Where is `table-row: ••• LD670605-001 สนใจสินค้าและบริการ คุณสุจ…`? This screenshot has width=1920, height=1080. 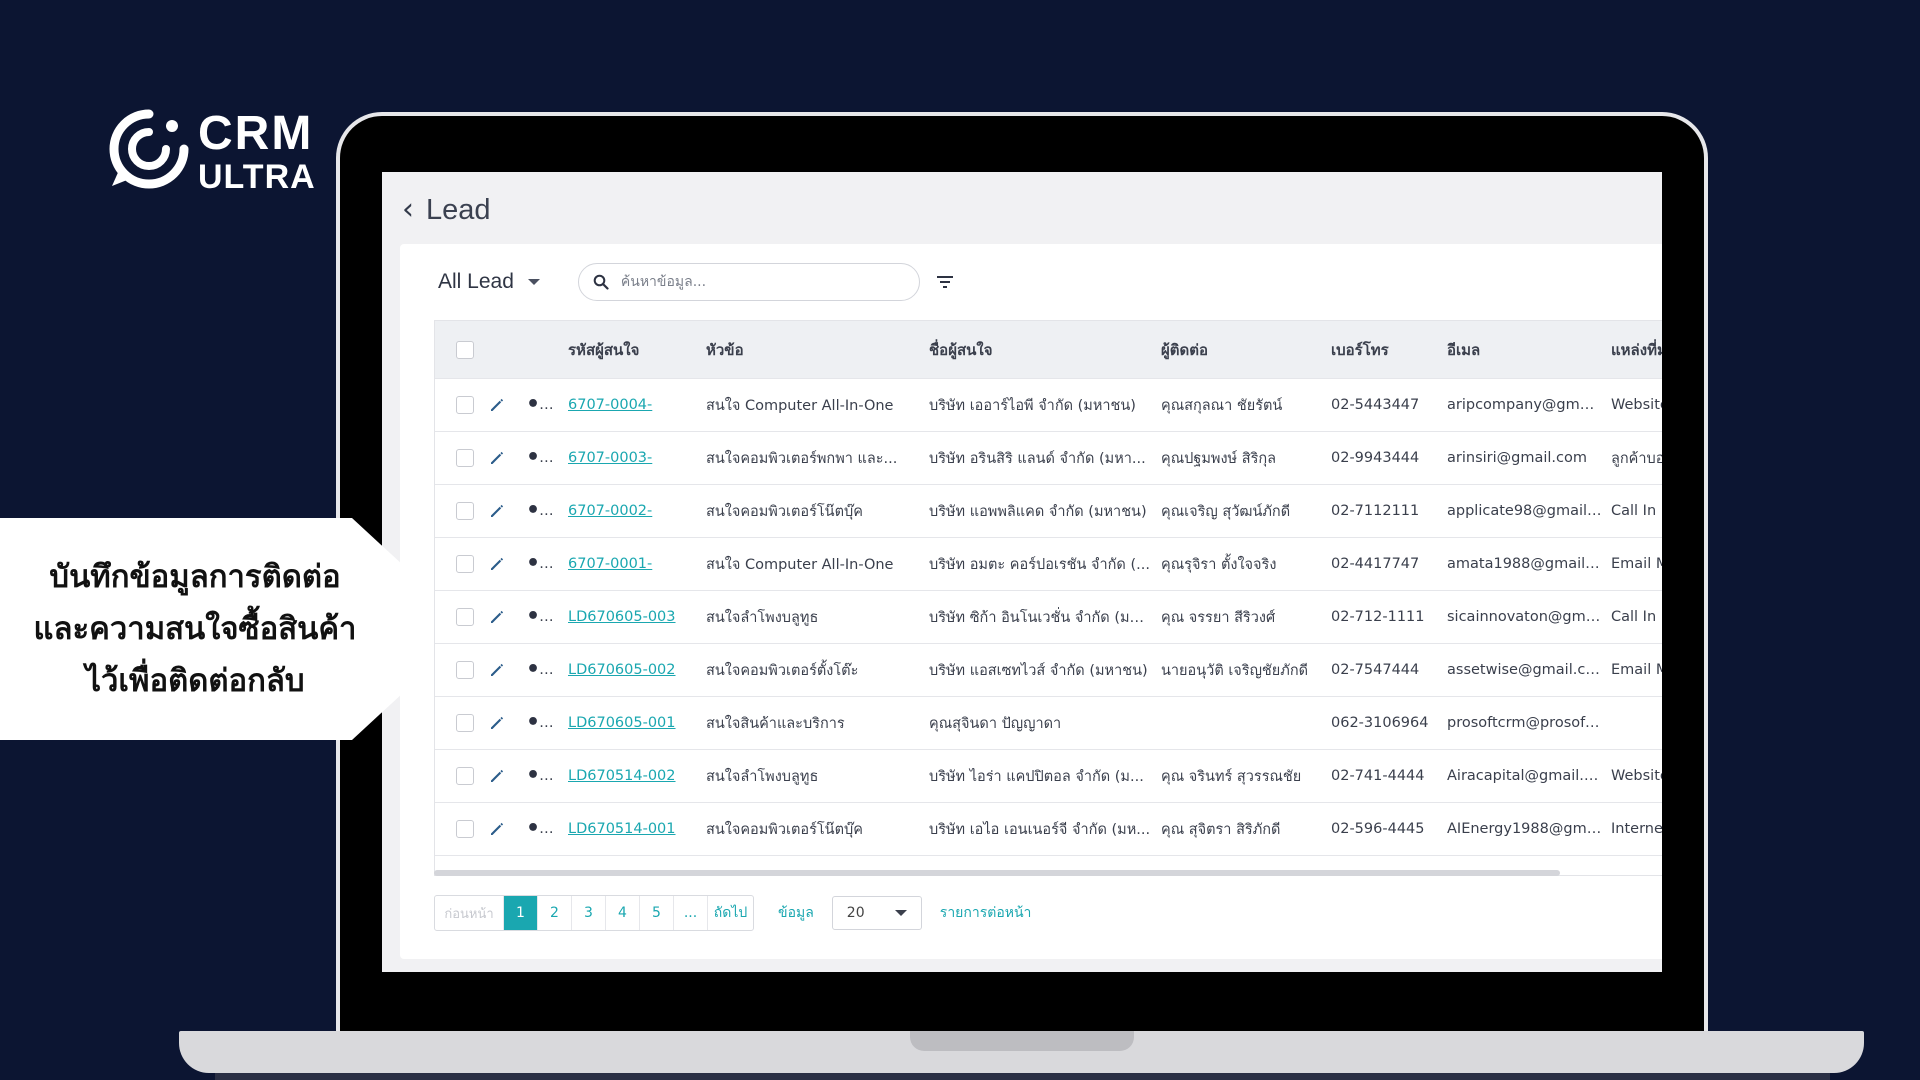
table-row: ••• LD670605-001 สนใจสินค้าและบริการ คุณสุจ… is located at coordinates (1048, 723).